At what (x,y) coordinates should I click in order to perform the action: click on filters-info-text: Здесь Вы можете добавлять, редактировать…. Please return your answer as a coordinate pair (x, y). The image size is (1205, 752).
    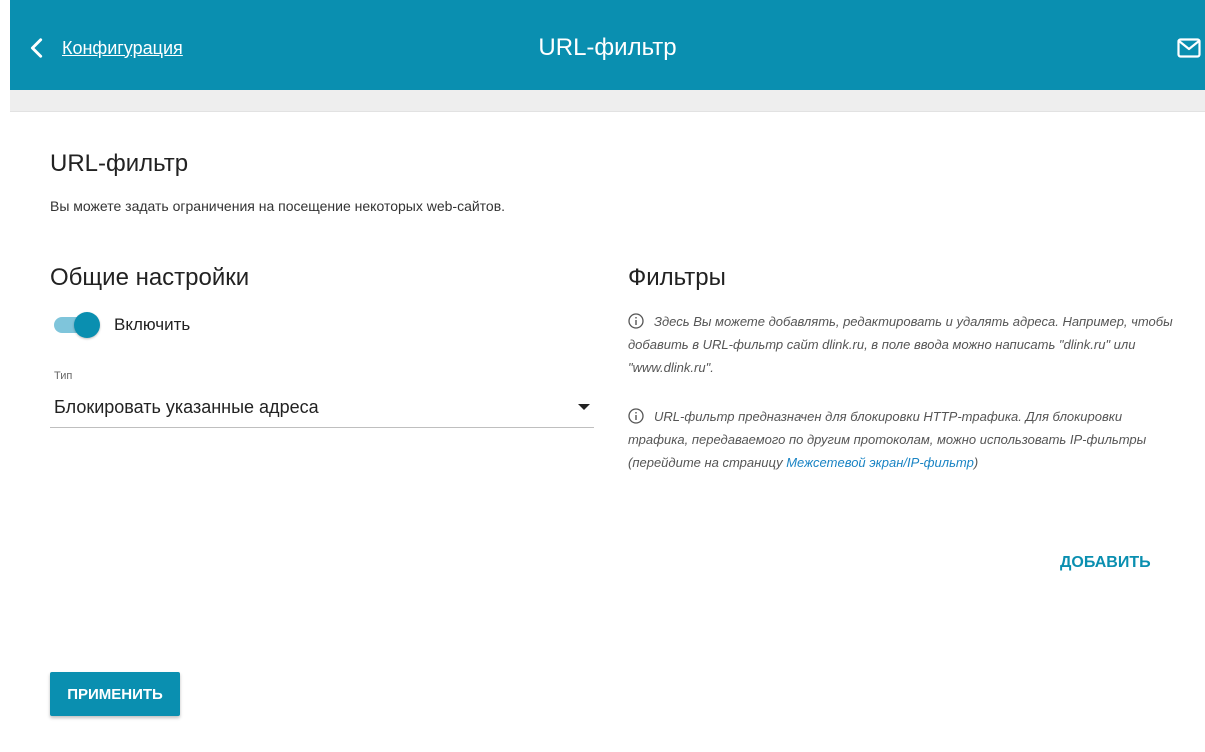
    Looking at the image, I should click on (900, 344).